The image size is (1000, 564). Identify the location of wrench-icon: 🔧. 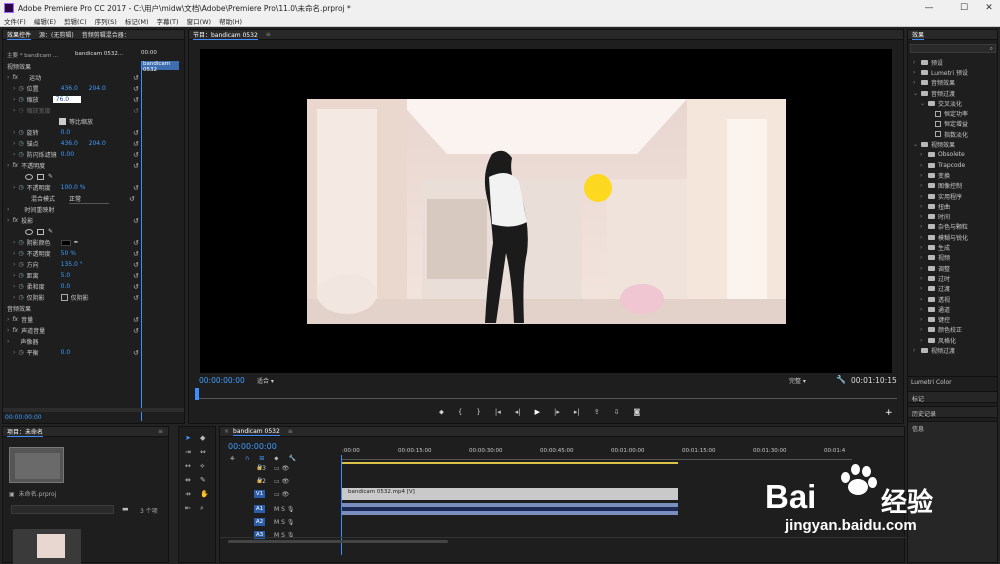
(841, 379).